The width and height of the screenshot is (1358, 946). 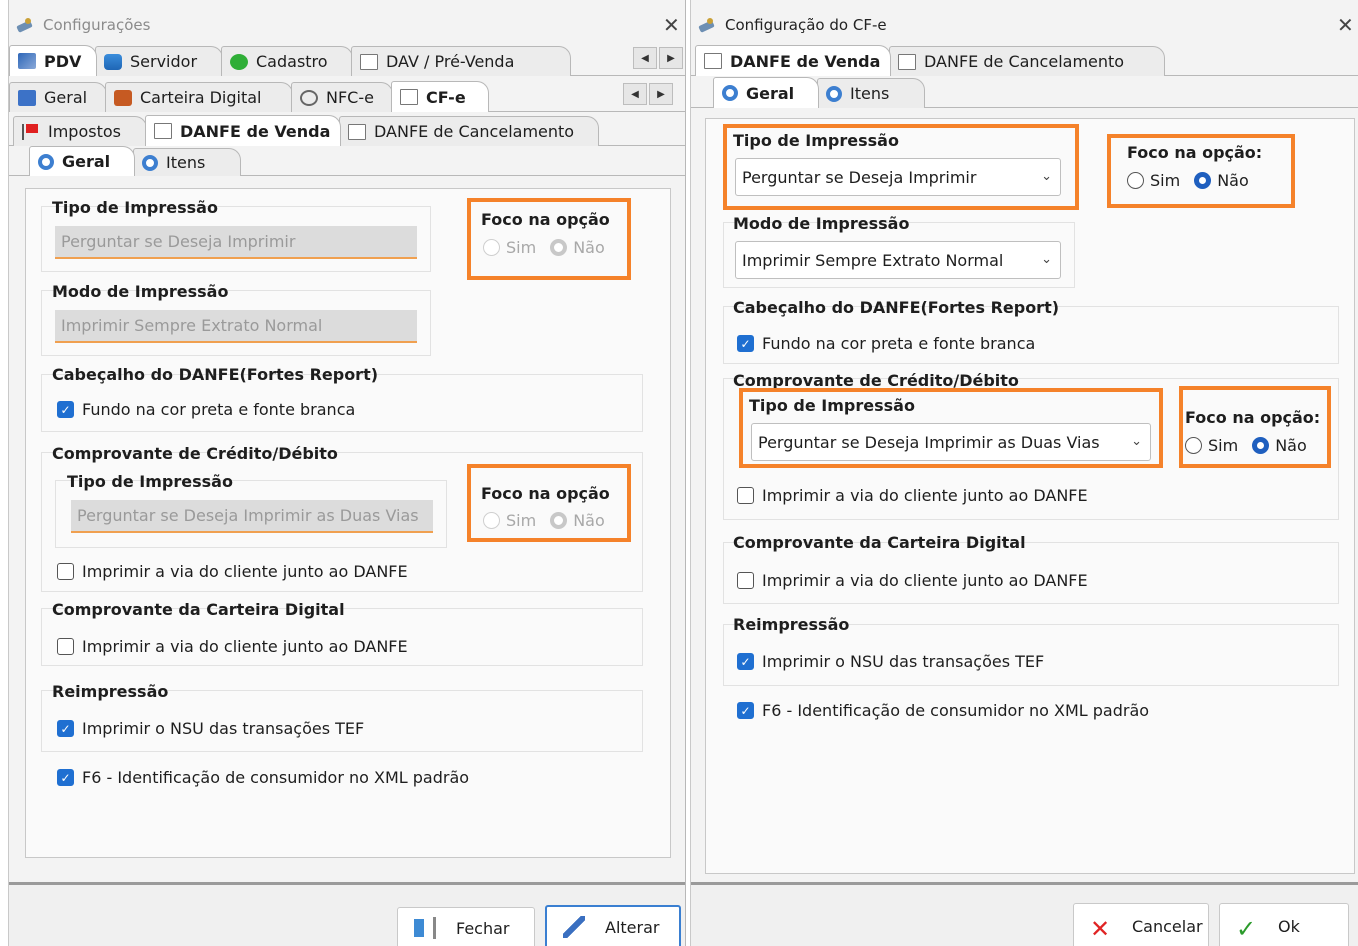 What do you see at coordinates (140, 291) in the screenshot?
I see `label-modo-impressao: Modo de Impressão` at bounding box center [140, 291].